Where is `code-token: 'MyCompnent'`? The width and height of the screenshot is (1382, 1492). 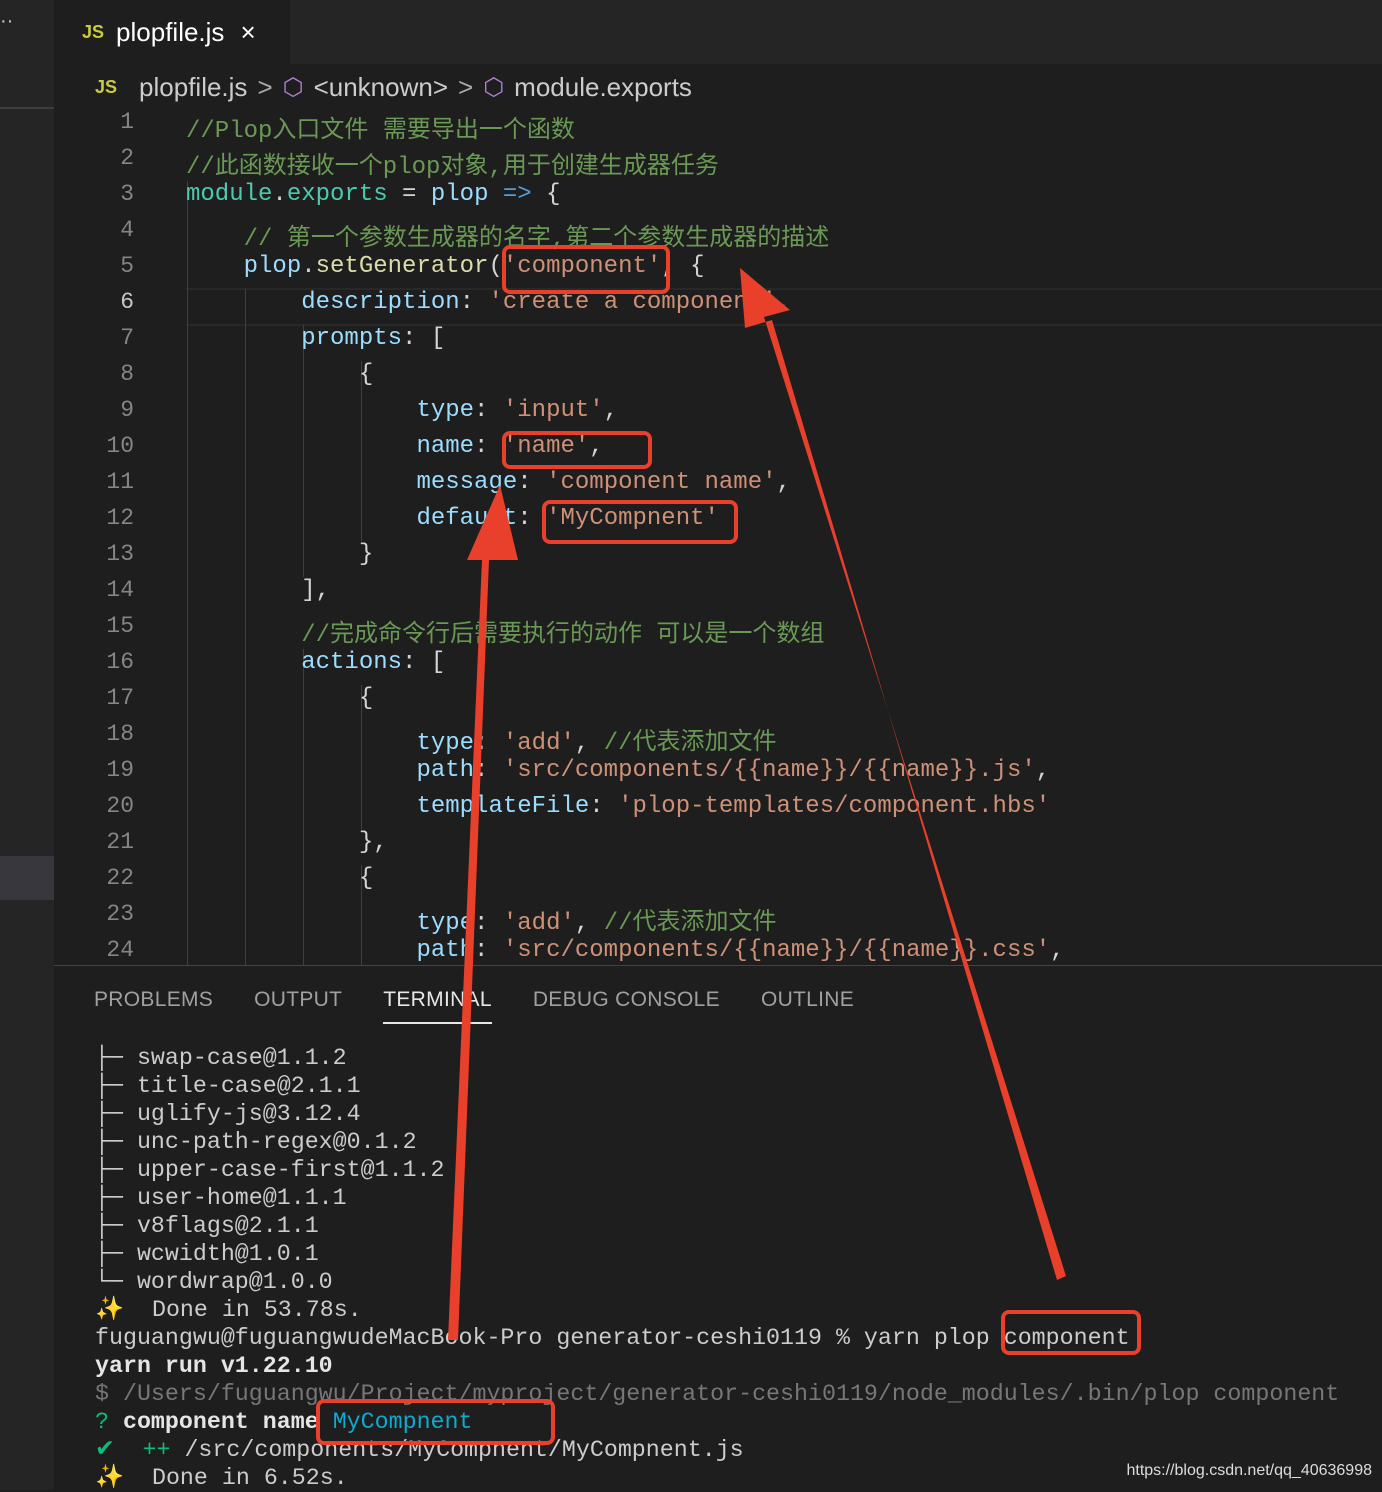 code-token: 'MyCompnent' is located at coordinates (632, 518).